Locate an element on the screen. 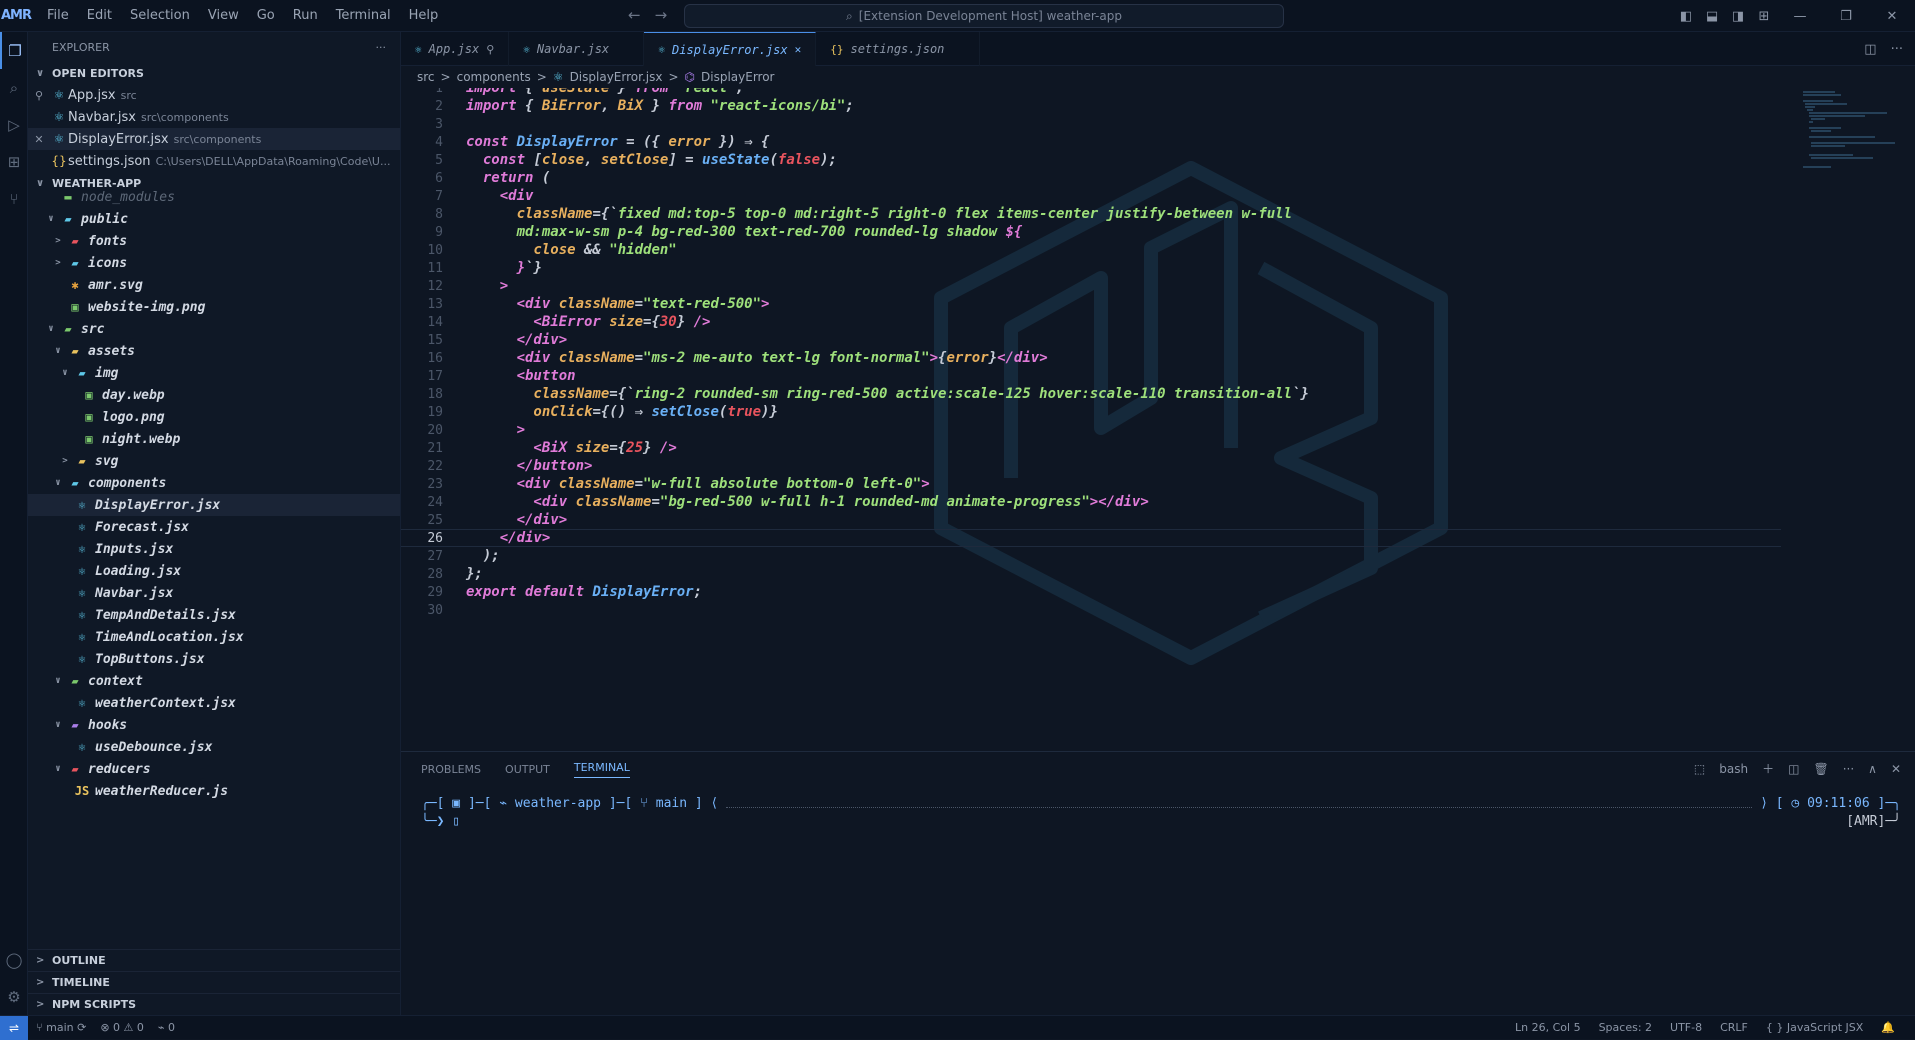 The width and height of the screenshot is (1915, 1040). tree-item: ▣ website-img.png is located at coordinates (214, 307).